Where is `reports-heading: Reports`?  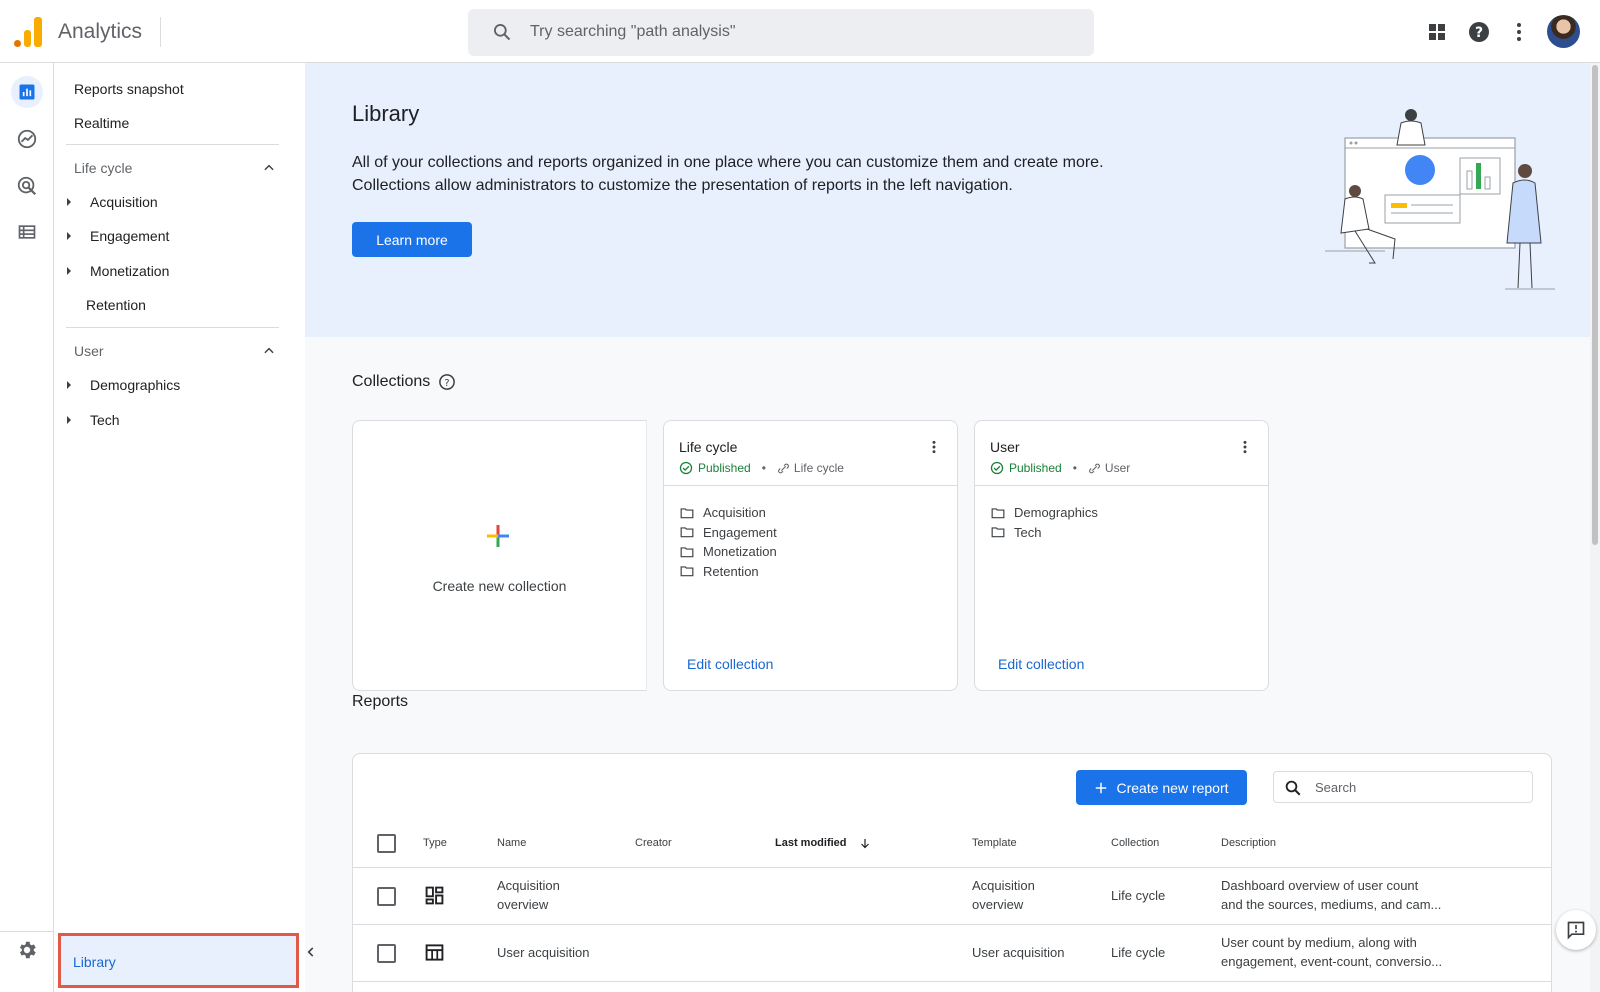 reports-heading: Reports is located at coordinates (380, 701).